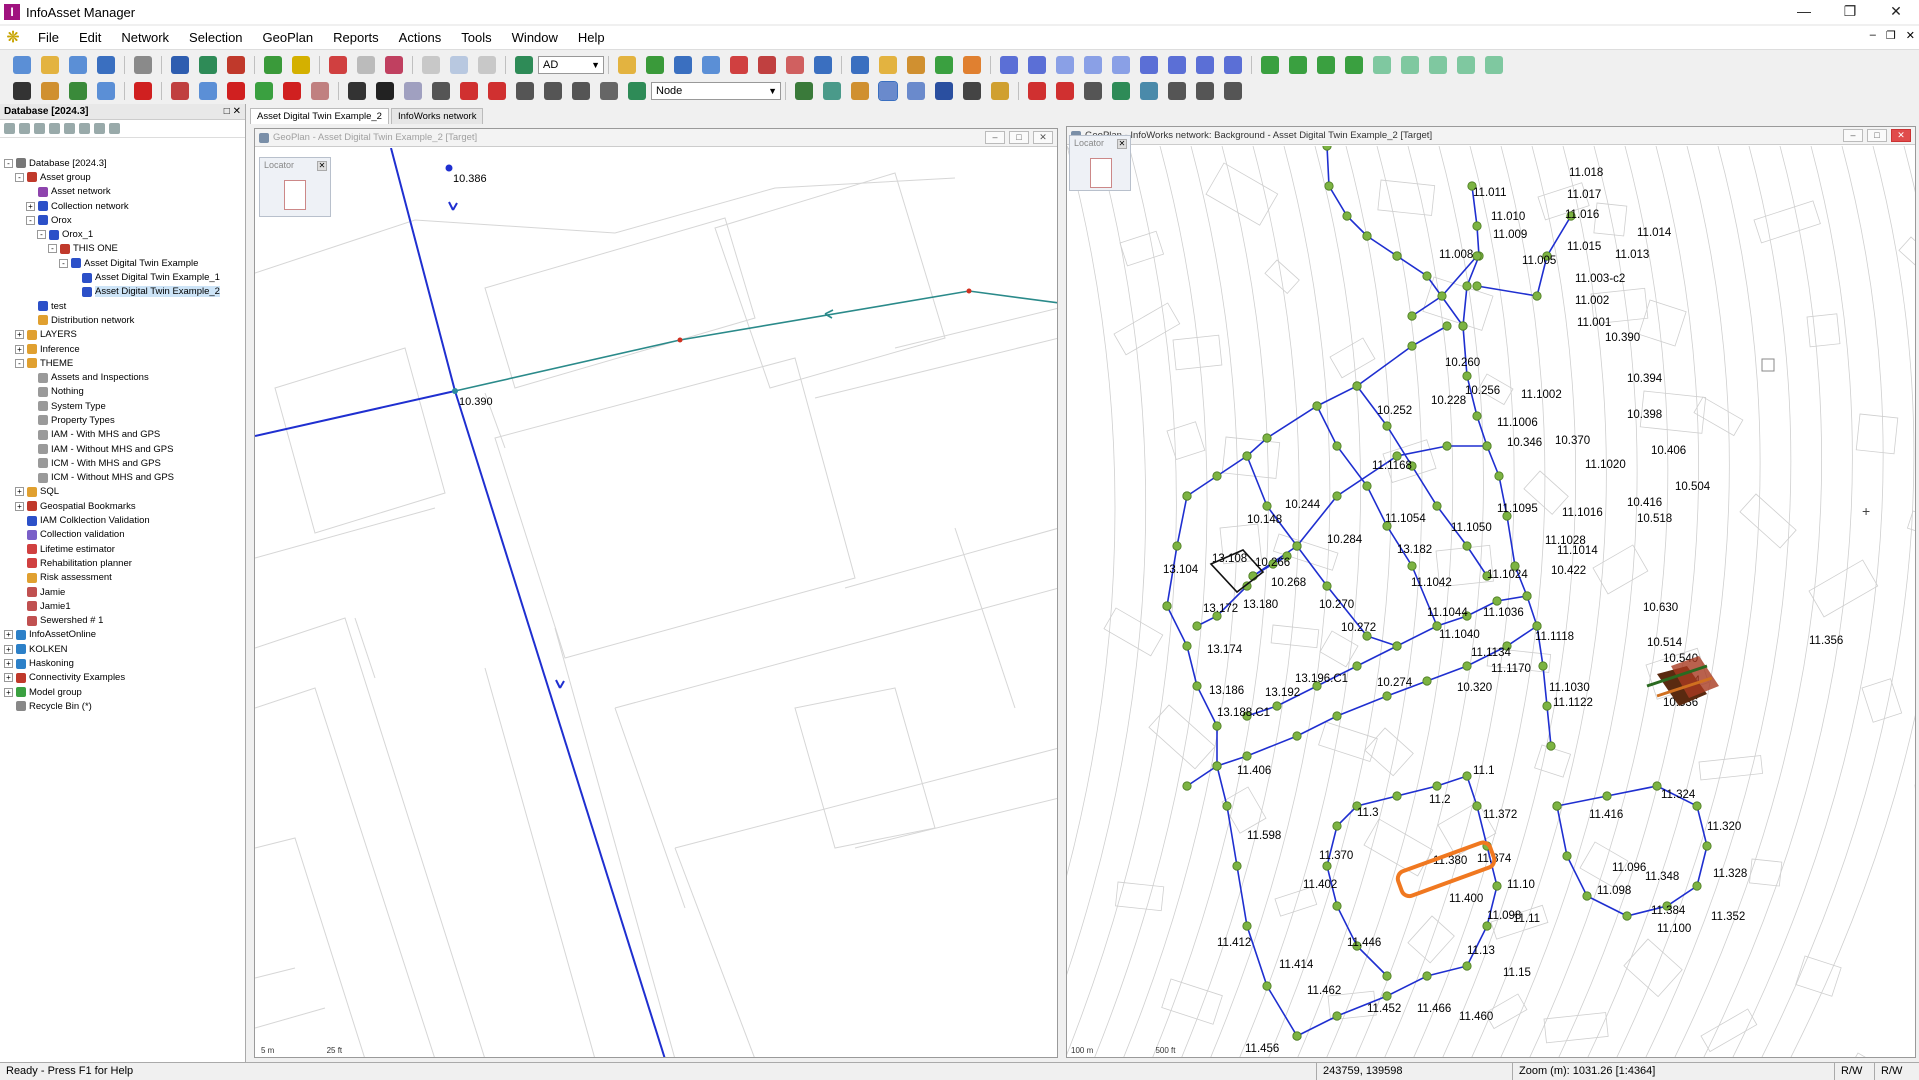 The height and width of the screenshot is (1080, 1919). What do you see at coordinates (1322, 551) in the screenshot?
I see `pipe-link` at bounding box center [1322, 551].